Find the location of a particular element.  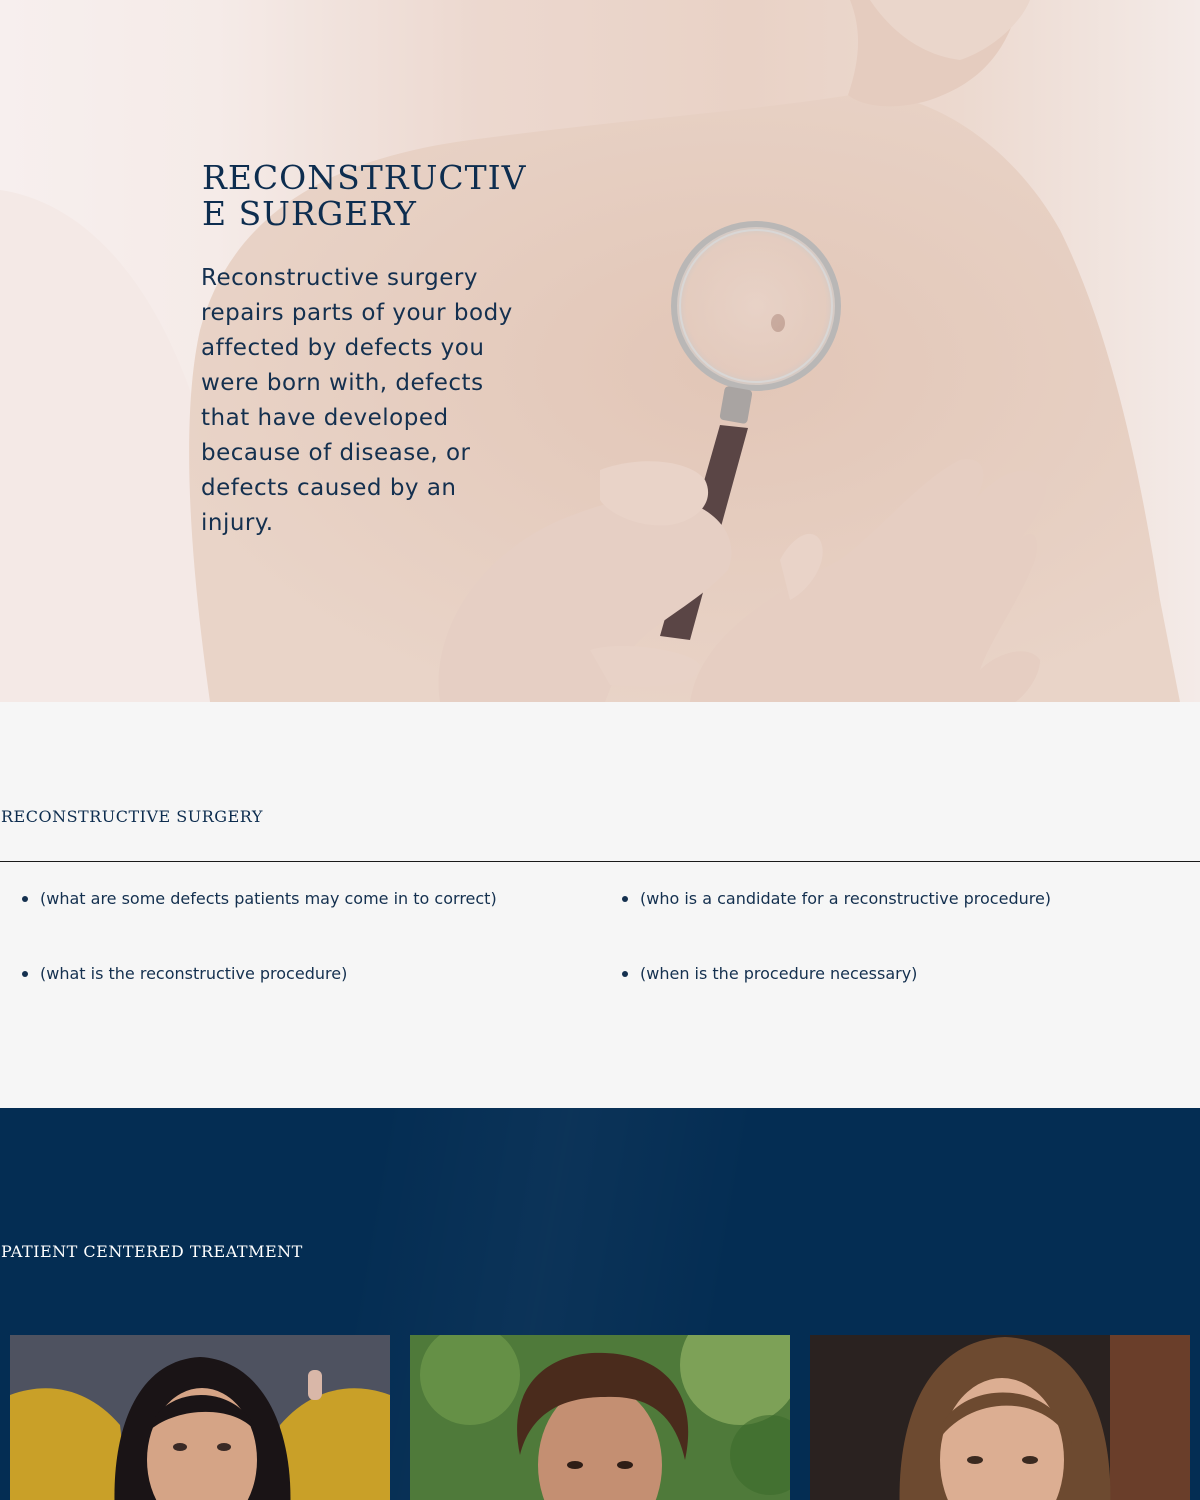

list-item-text: (what is the reconstructive procedure) is located at coordinates (194, 973).